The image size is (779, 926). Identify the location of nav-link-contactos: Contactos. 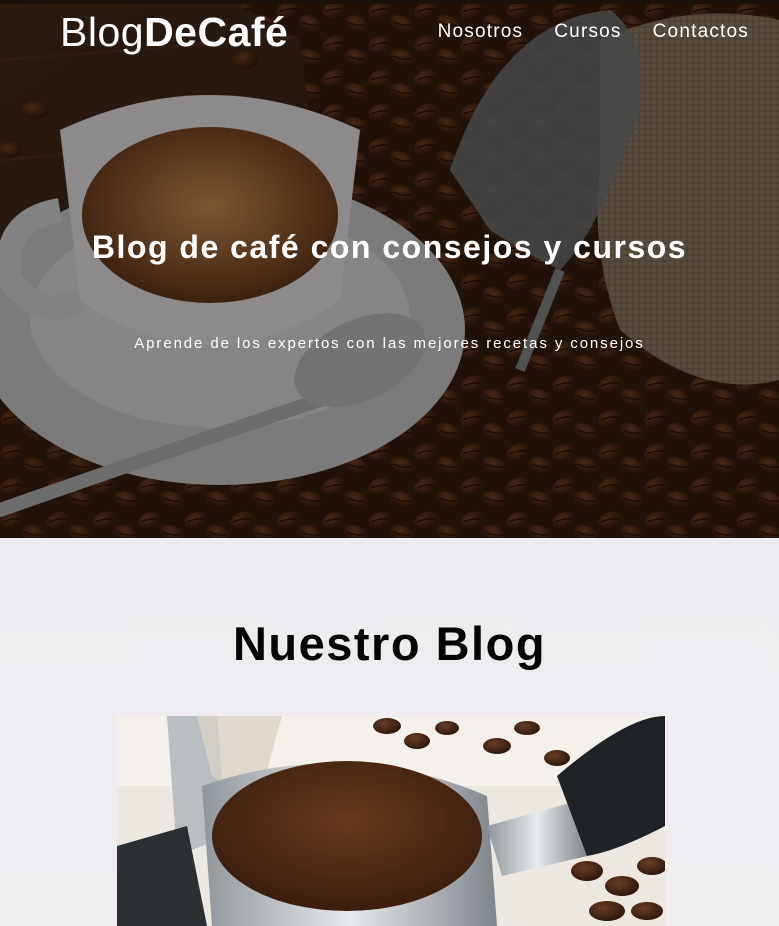
(701, 32).